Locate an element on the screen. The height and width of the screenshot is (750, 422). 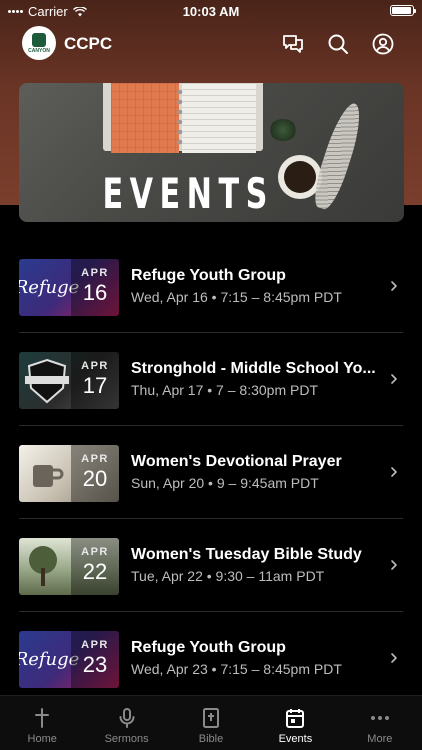
battery-icon is located at coordinates (403, 10).